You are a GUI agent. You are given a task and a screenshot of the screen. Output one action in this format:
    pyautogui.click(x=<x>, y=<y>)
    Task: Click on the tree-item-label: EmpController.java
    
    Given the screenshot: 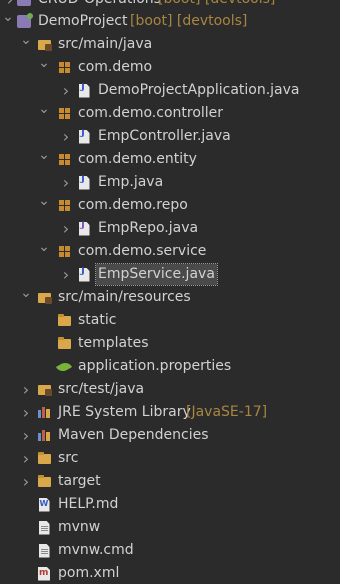 What is the action you would take?
    pyautogui.click(x=164, y=136)
    